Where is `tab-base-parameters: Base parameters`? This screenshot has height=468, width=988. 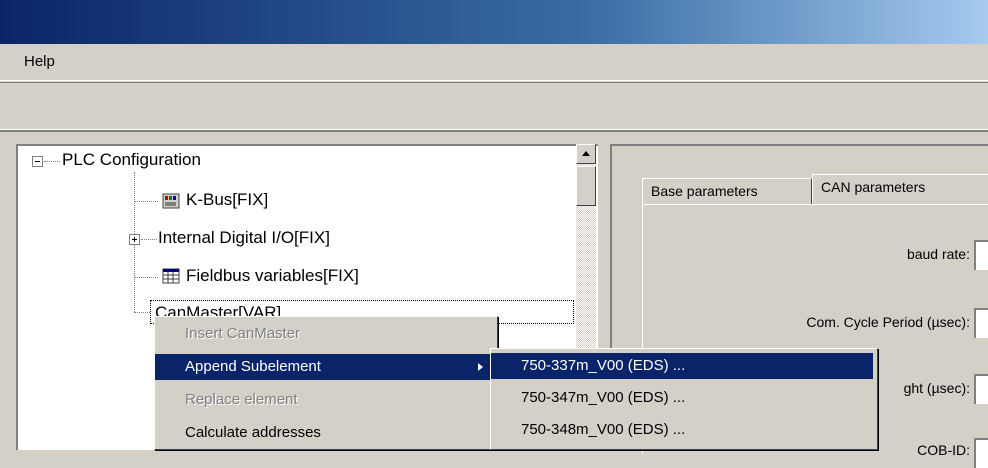
tab-base-parameters: Base parameters is located at coordinates (727, 191).